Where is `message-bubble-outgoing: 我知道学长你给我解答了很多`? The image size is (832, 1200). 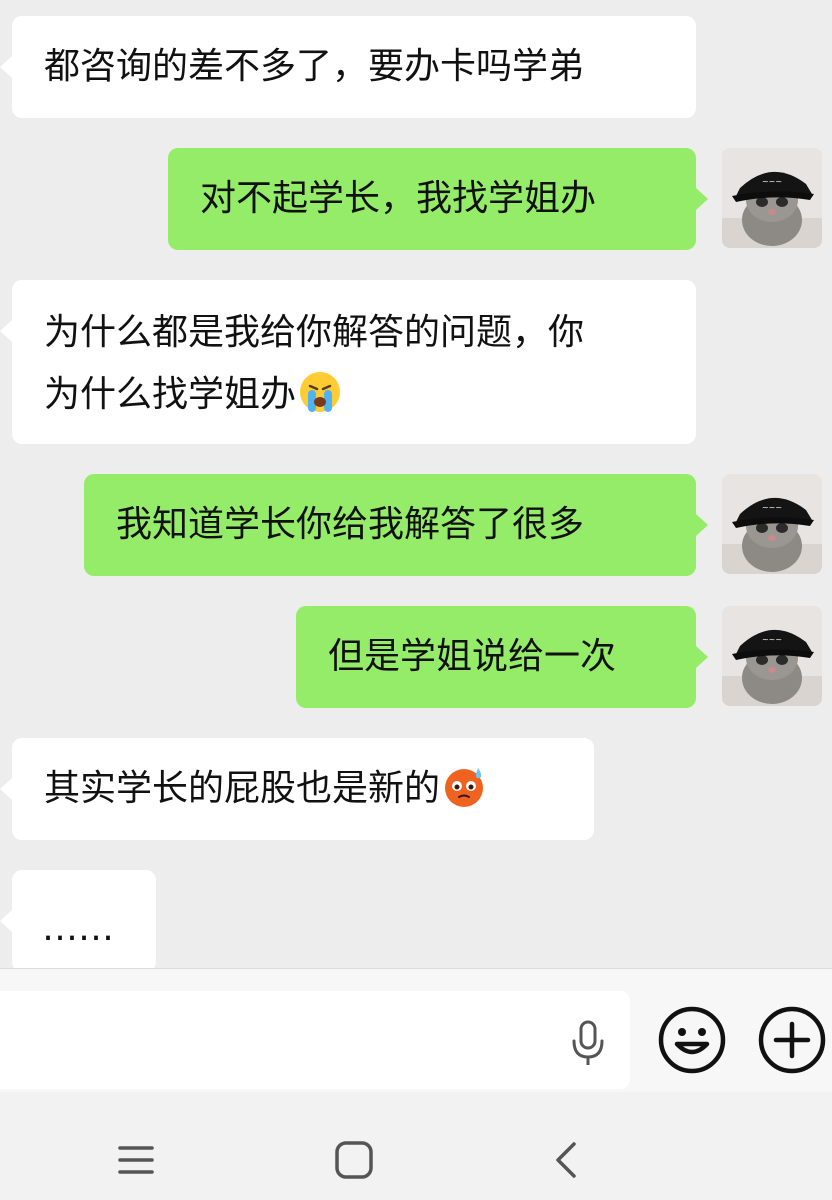 message-bubble-outgoing: 我知道学长你给我解答了很多 is located at coordinates (396, 525).